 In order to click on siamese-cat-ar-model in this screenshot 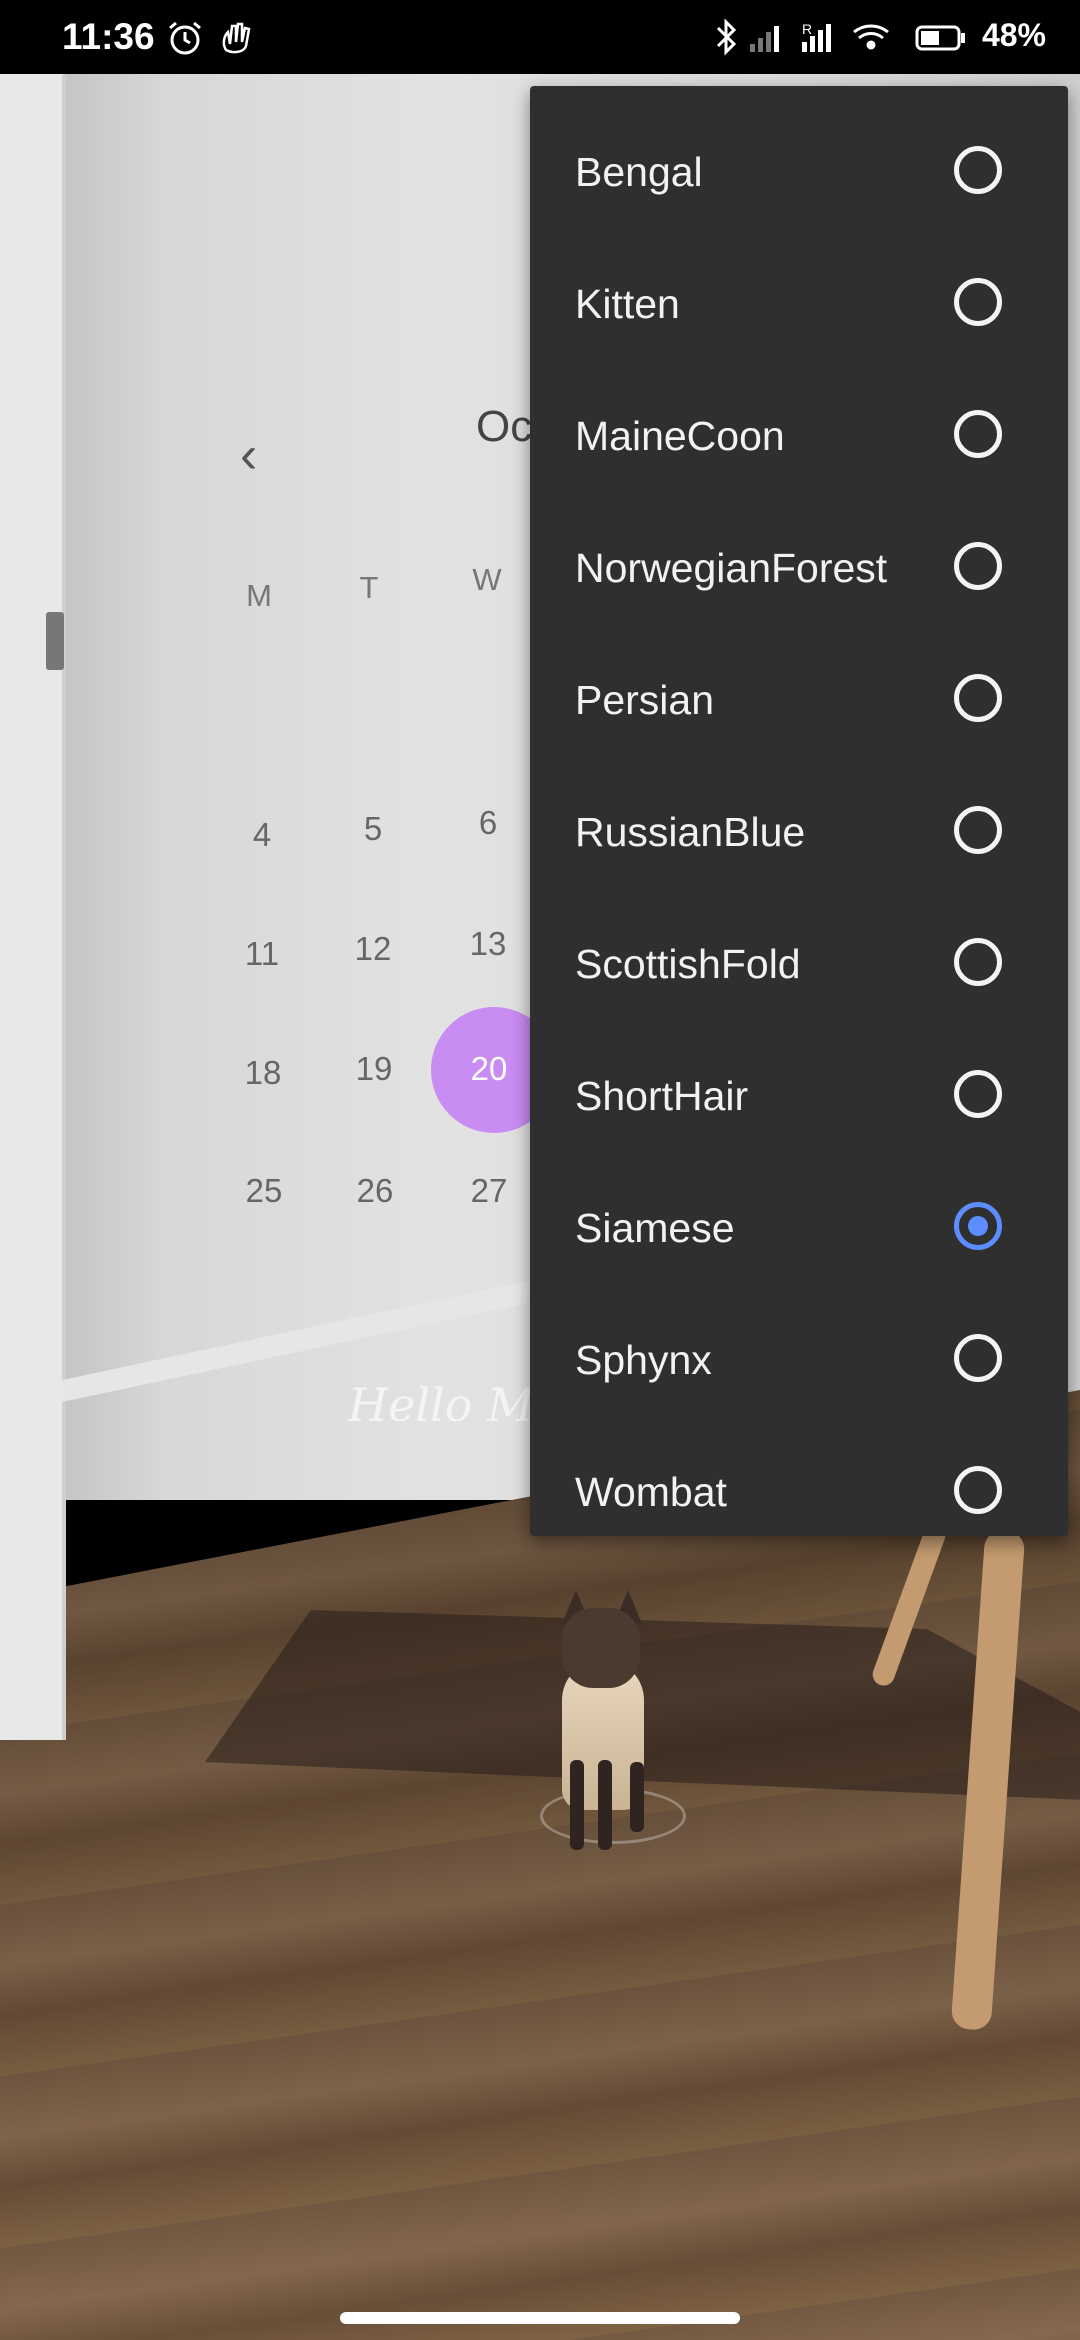, I will do `click(613, 1720)`.